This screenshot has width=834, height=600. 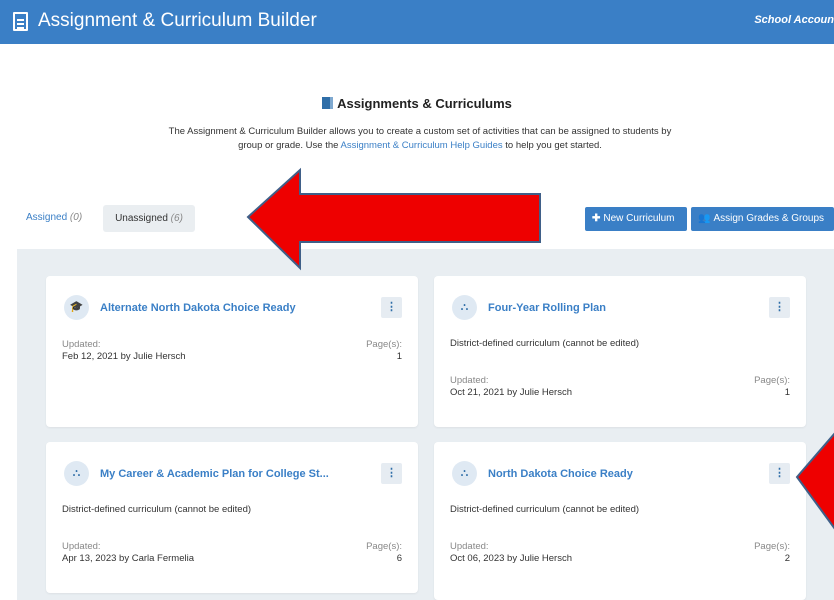 What do you see at coordinates (76, 217) in the screenshot?
I see `tab-assigned-count: (0)` at bounding box center [76, 217].